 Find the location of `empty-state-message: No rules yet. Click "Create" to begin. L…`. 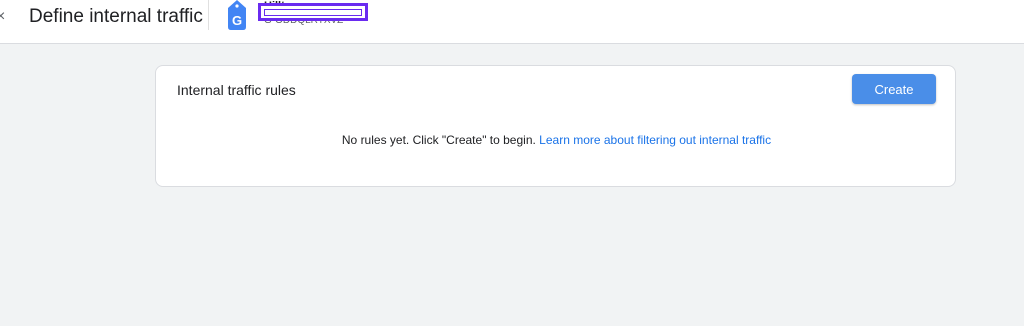

empty-state-message: No rules yet. Click "Create" to begin. L… is located at coordinates (556, 140).